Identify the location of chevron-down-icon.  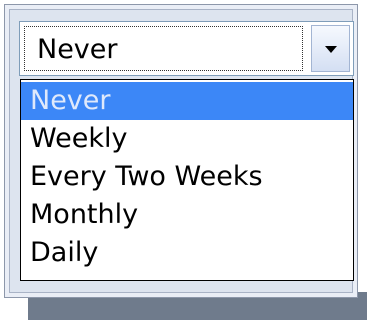
(331, 49).